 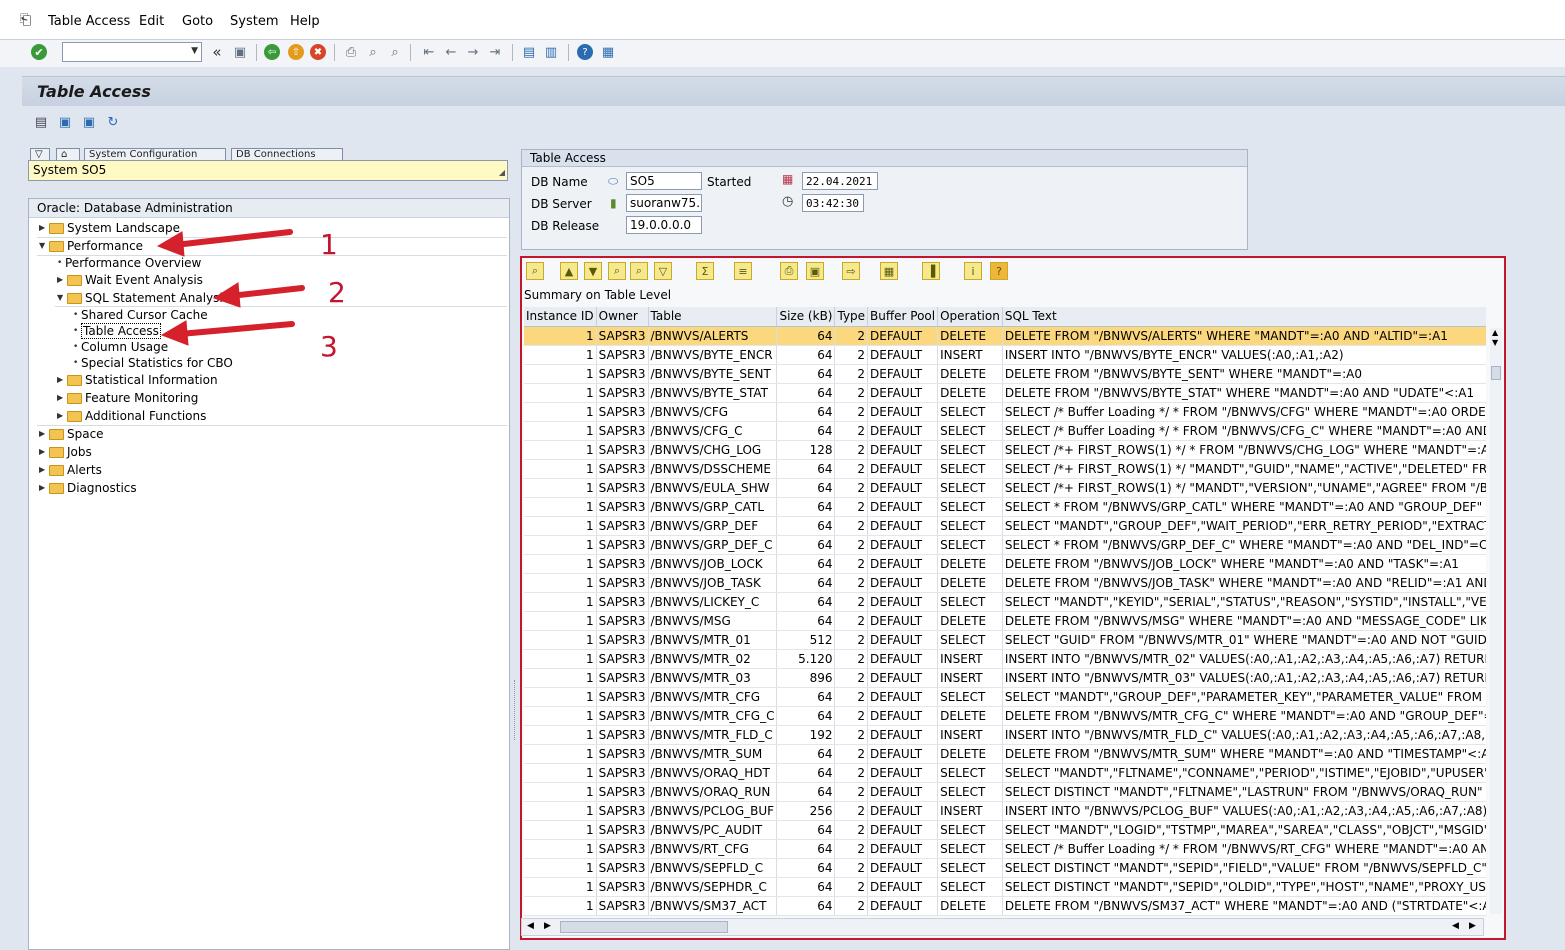 I want to click on scroll-thumb, so click(x=1496, y=373).